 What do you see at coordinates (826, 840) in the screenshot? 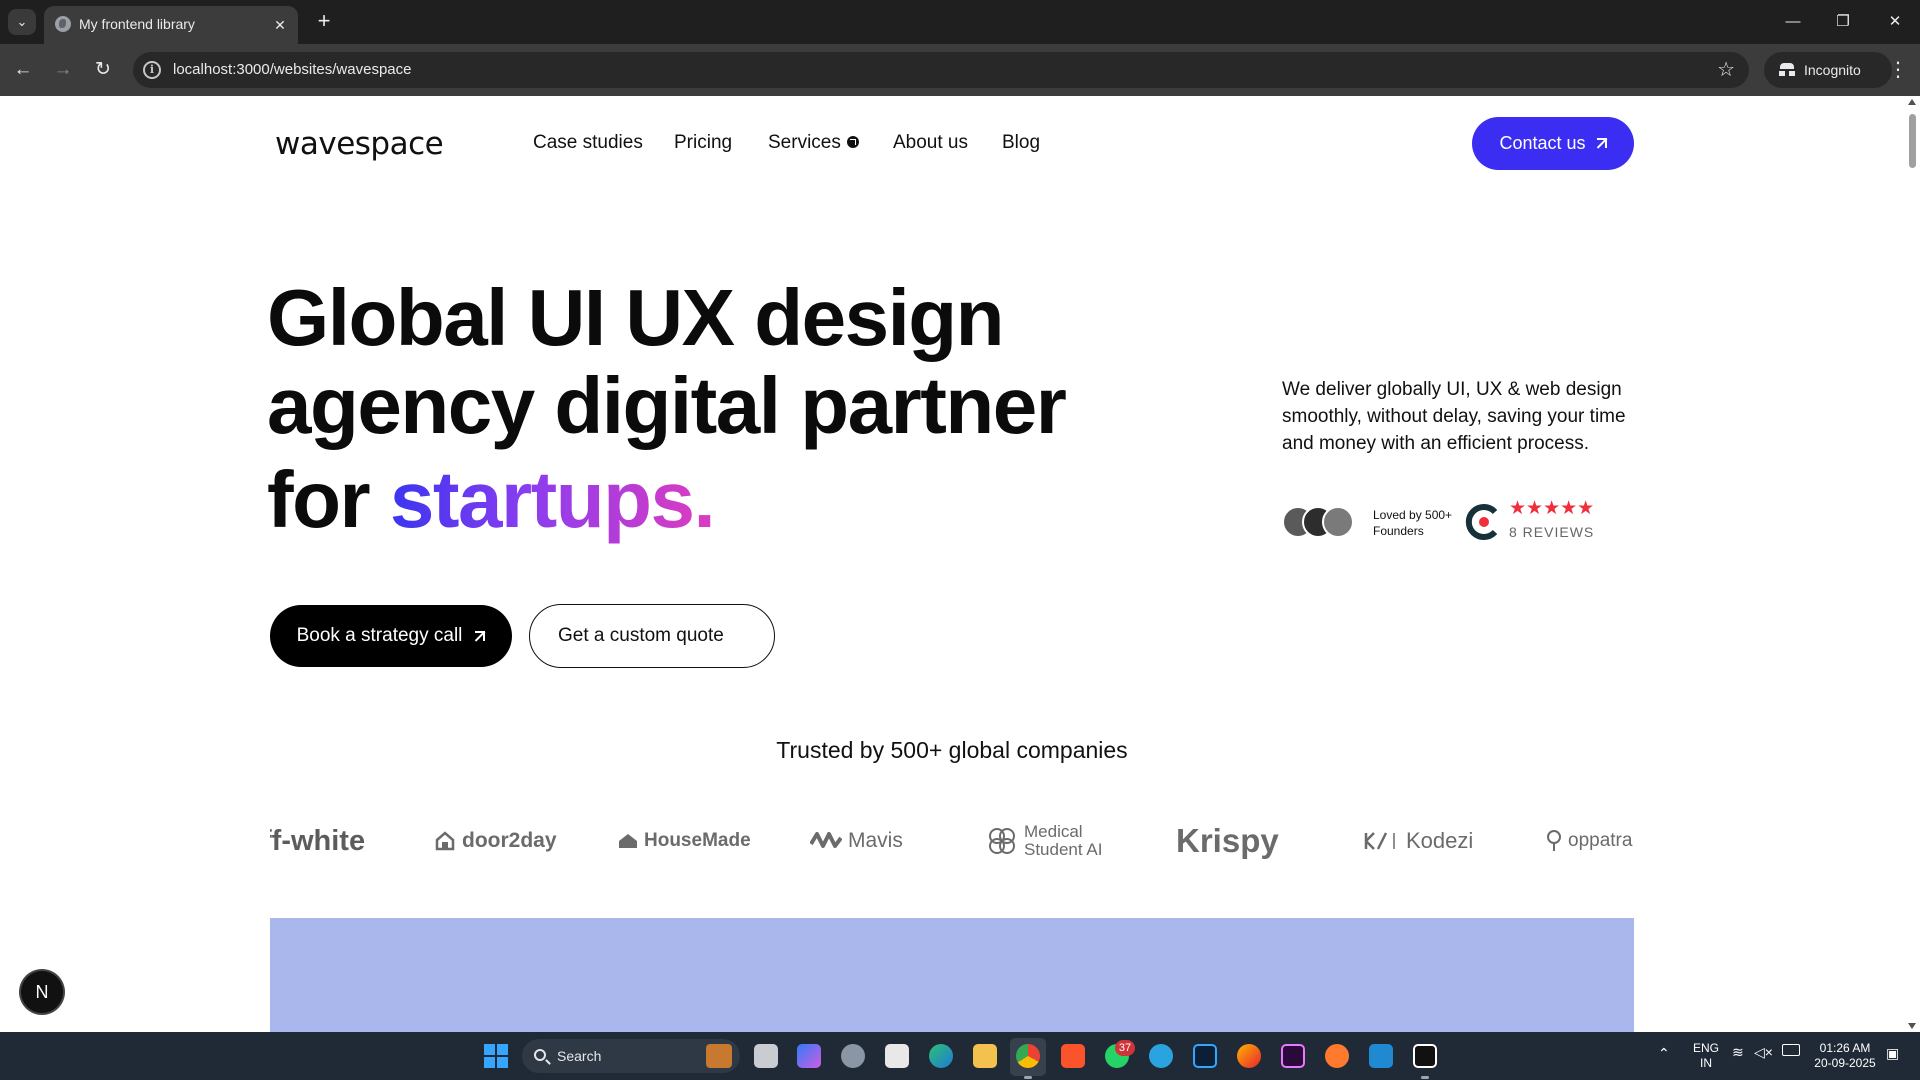
I see `wave-m-icon` at bounding box center [826, 840].